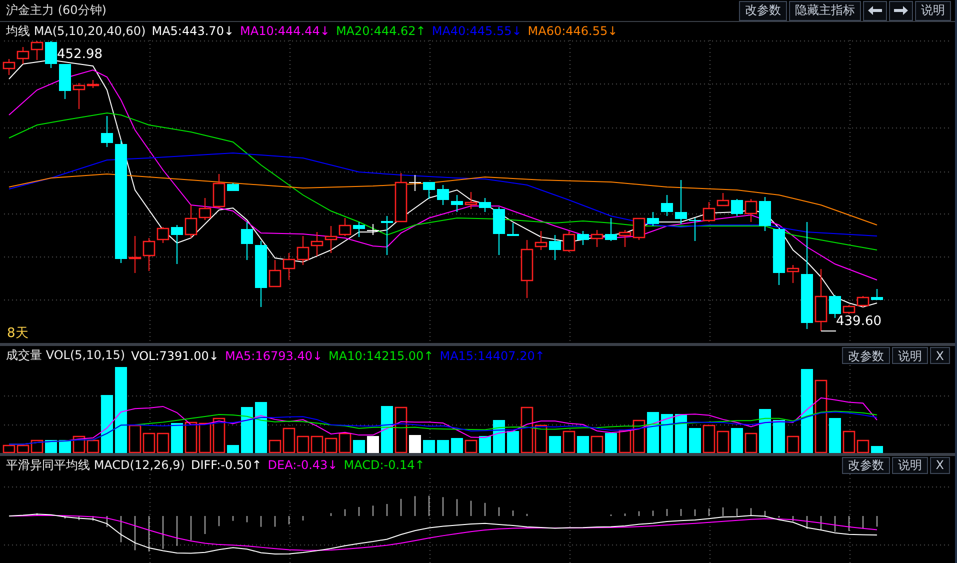 The width and height of the screenshot is (957, 563). What do you see at coordinates (763, 10) in the screenshot?
I see `toolbar-button: 改参数` at bounding box center [763, 10].